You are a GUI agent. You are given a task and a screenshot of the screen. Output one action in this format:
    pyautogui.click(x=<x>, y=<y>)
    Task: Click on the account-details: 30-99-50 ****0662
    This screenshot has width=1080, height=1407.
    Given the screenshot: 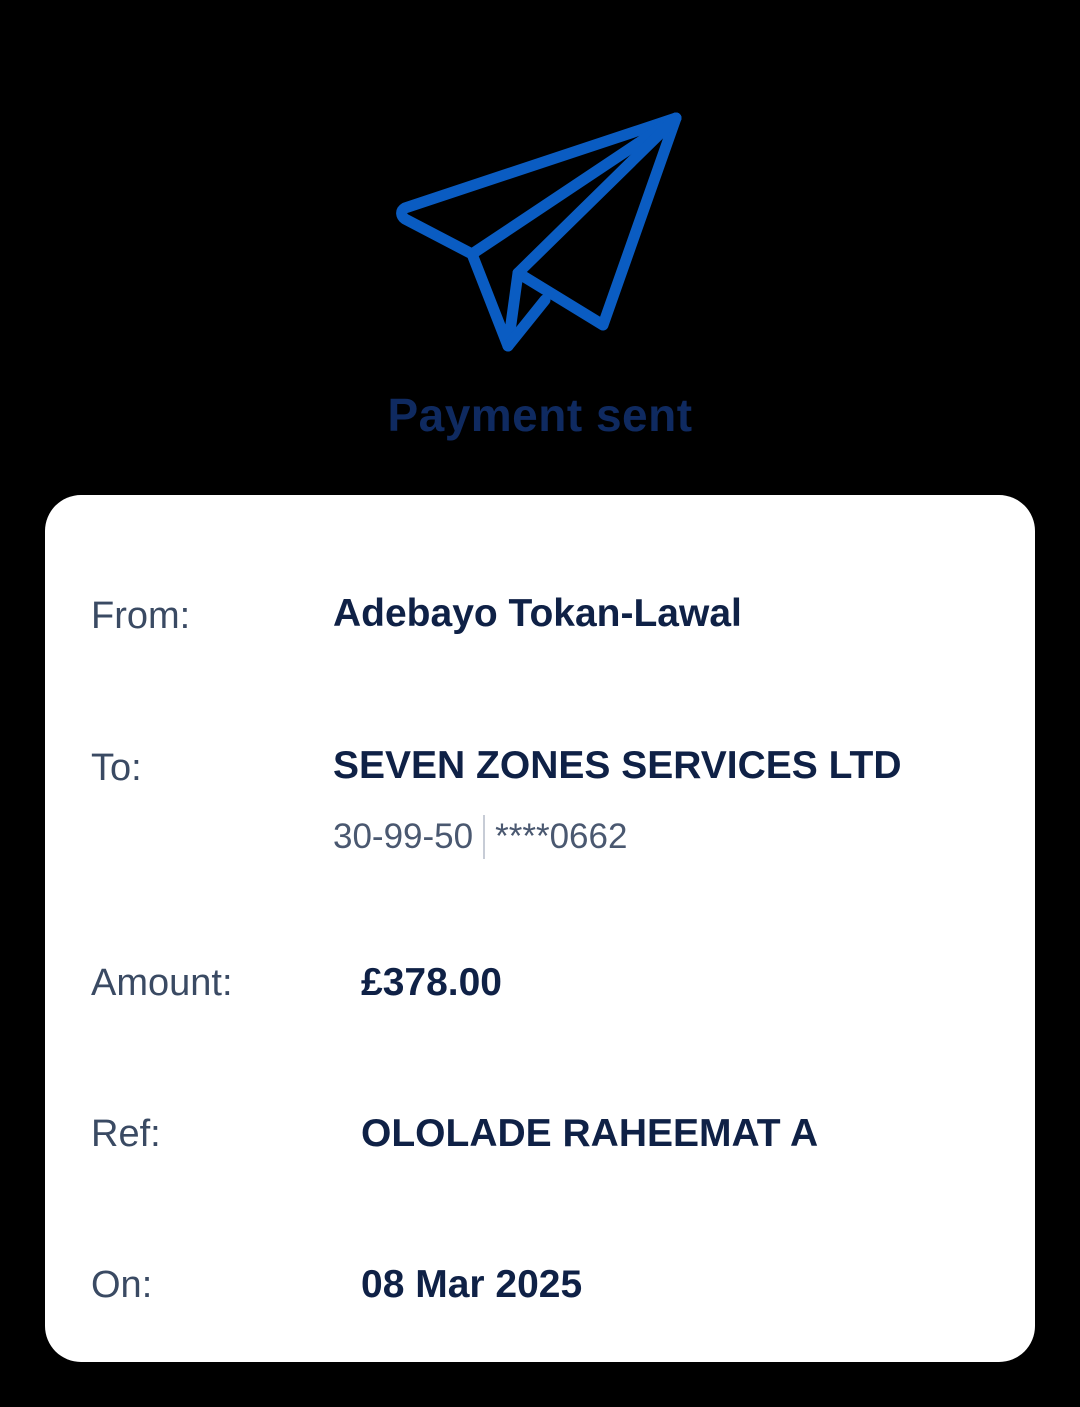 What is the action you would take?
    pyautogui.click(x=480, y=837)
    